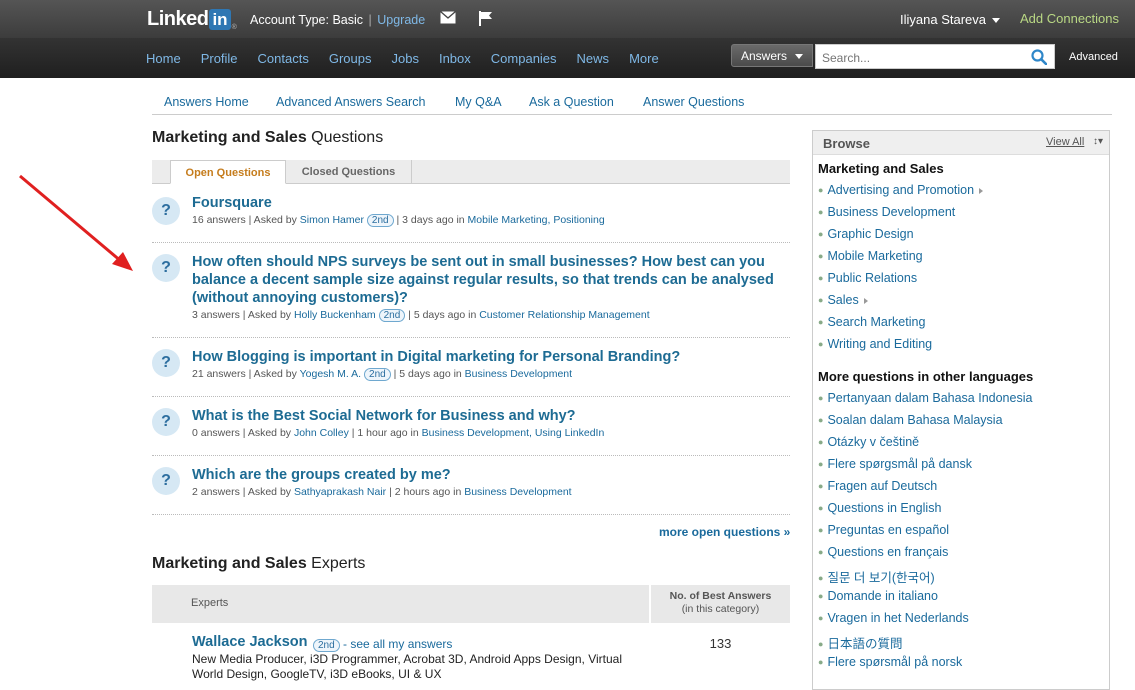 The height and width of the screenshot is (690, 1135). I want to click on account-type-label: Account Type: Basic, so click(307, 20).